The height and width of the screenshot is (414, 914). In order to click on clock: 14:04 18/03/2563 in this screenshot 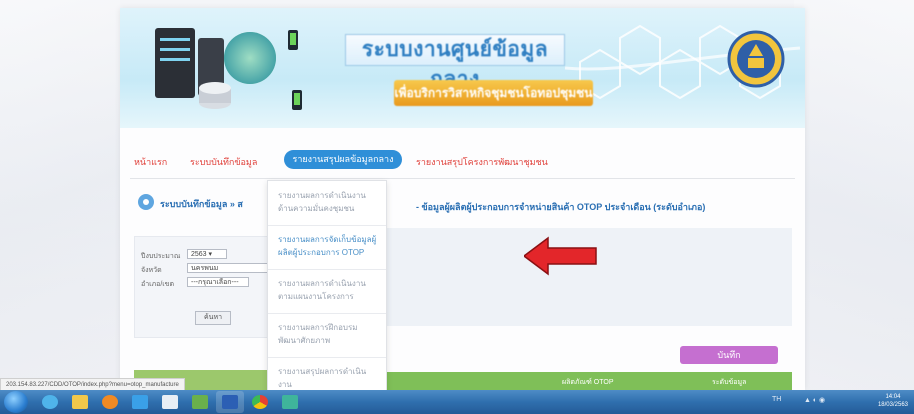, I will do `click(893, 401)`.